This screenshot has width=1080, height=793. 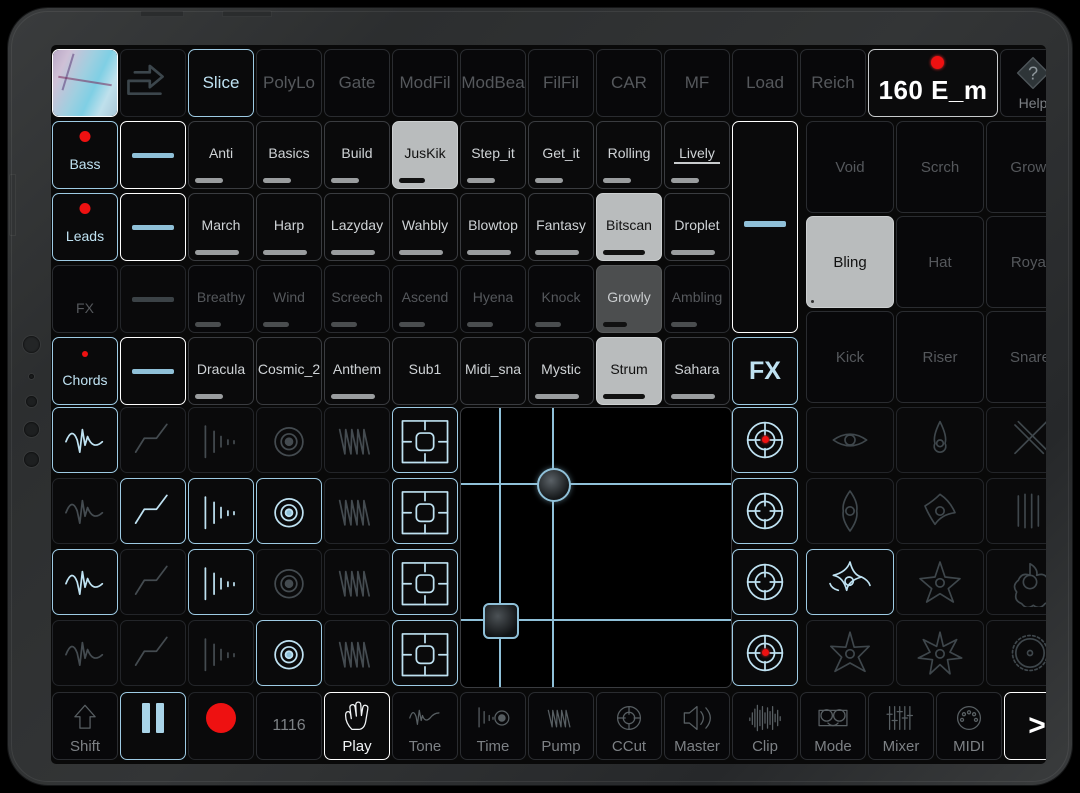 I want to click on xy-performance-pad, so click(x=596, y=547).